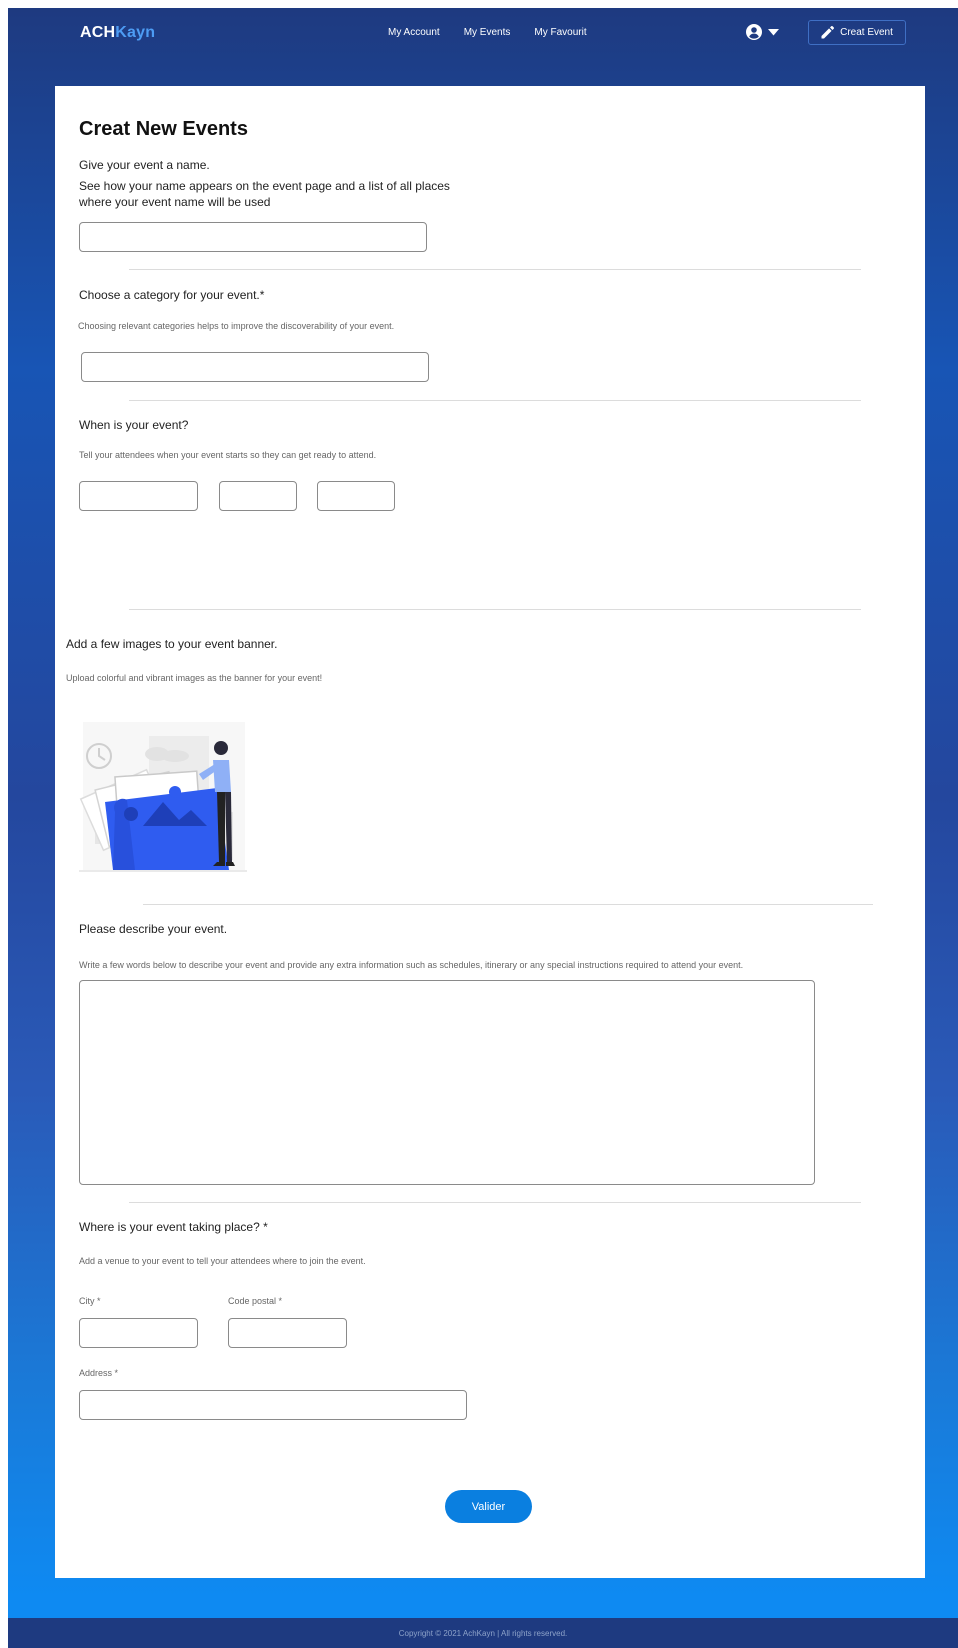  What do you see at coordinates (255, 367) in the screenshot?
I see `category-input` at bounding box center [255, 367].